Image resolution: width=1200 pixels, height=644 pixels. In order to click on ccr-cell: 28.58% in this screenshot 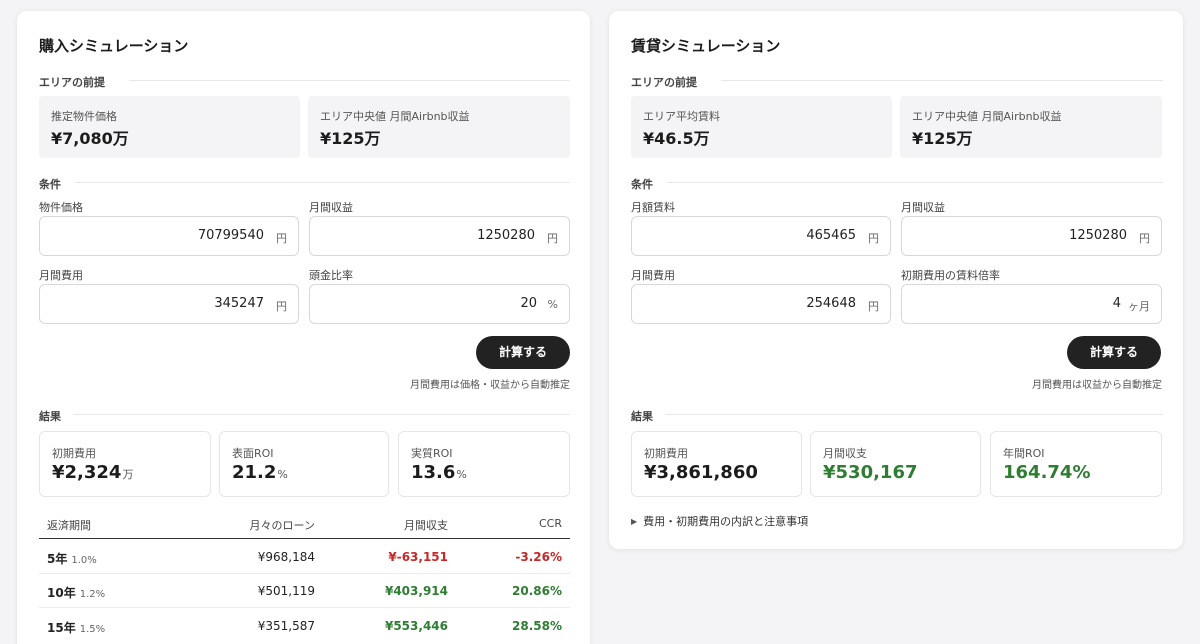, I will do `click(537, 626)`.